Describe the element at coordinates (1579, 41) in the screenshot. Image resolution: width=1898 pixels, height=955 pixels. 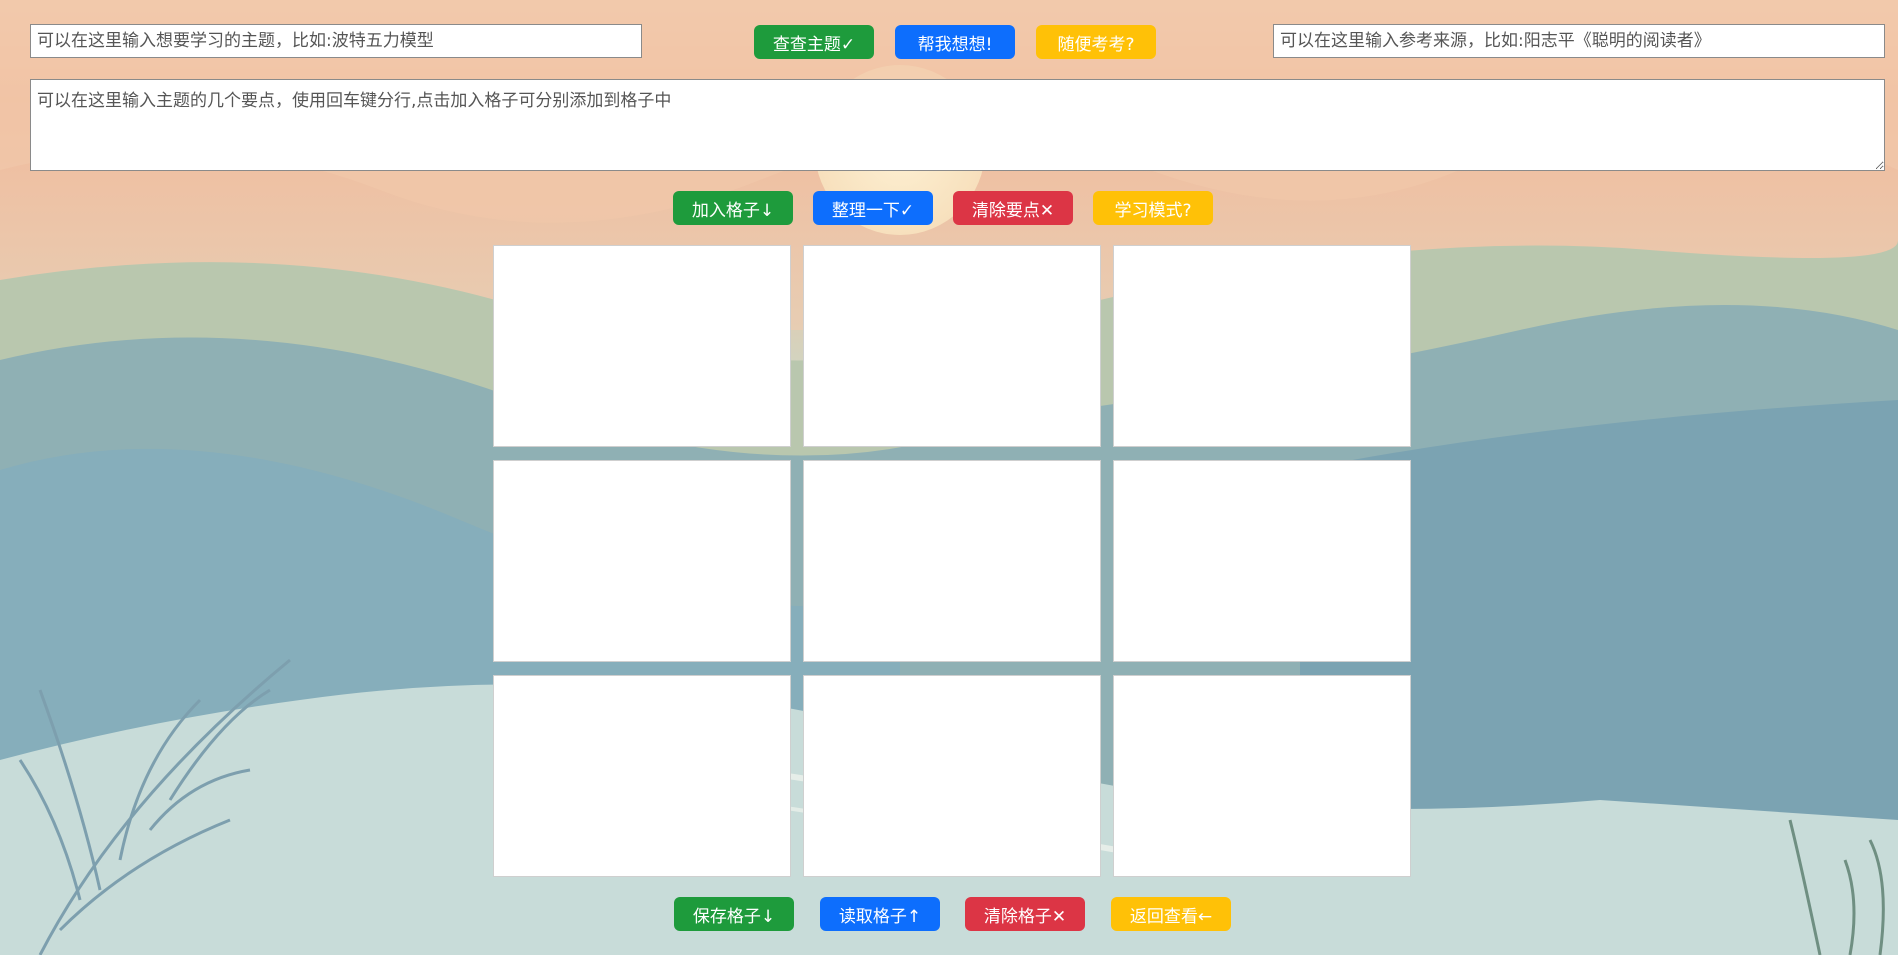
I see `source-input` at that location.